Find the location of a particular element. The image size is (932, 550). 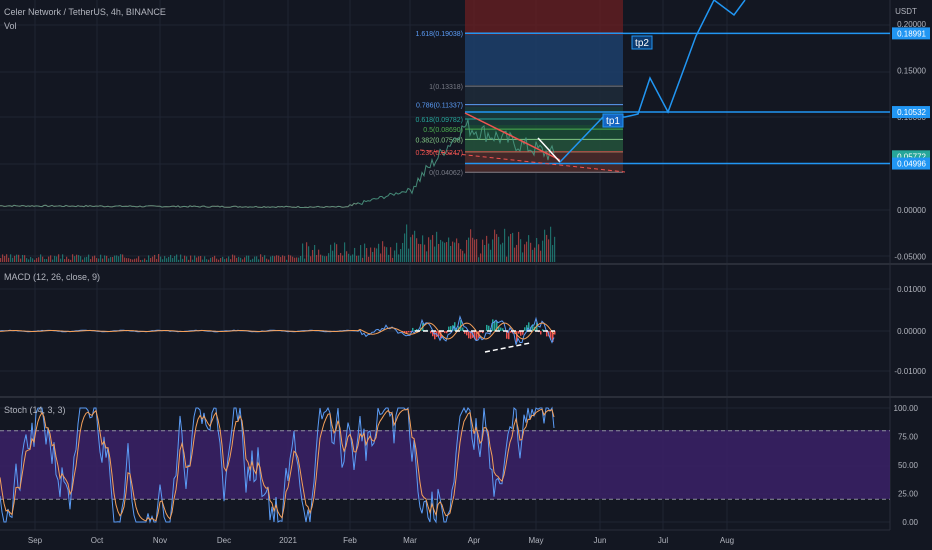

macd-label: MACD (12, 26, close, 9) is located at coordinates (52, 277).